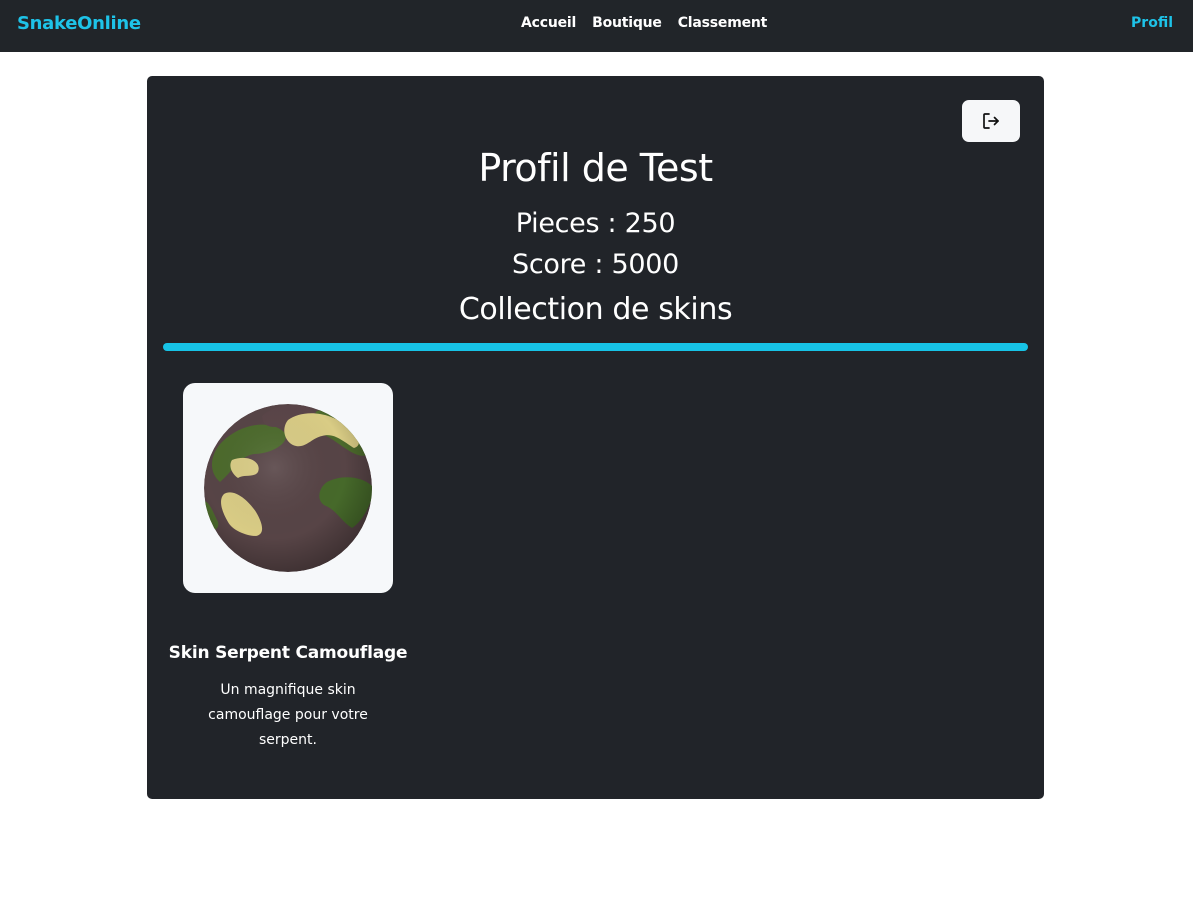 The image size is (1193, 915). What do you see at coordinates (548, 23) in the screenshot?
I see `nav-link-accueil: Accueil` at bounding box center [548, 23].